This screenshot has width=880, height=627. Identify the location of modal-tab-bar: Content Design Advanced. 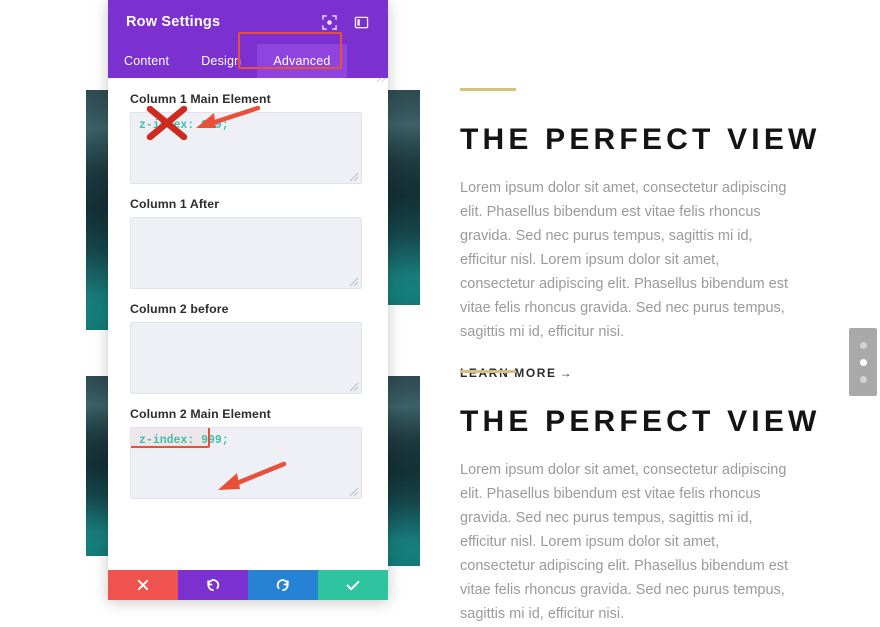
(248, 55).